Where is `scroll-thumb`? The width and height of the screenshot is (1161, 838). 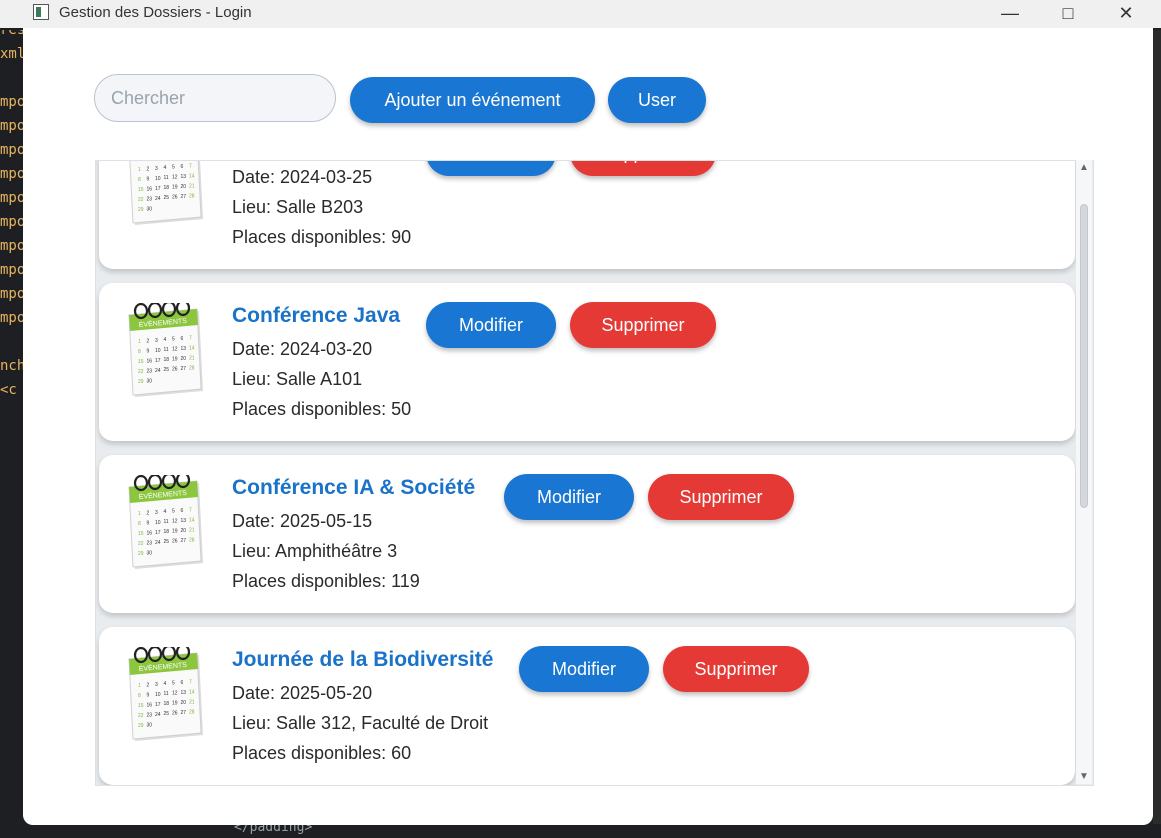 scroll-thumb is located at coordinates (1084, 356).